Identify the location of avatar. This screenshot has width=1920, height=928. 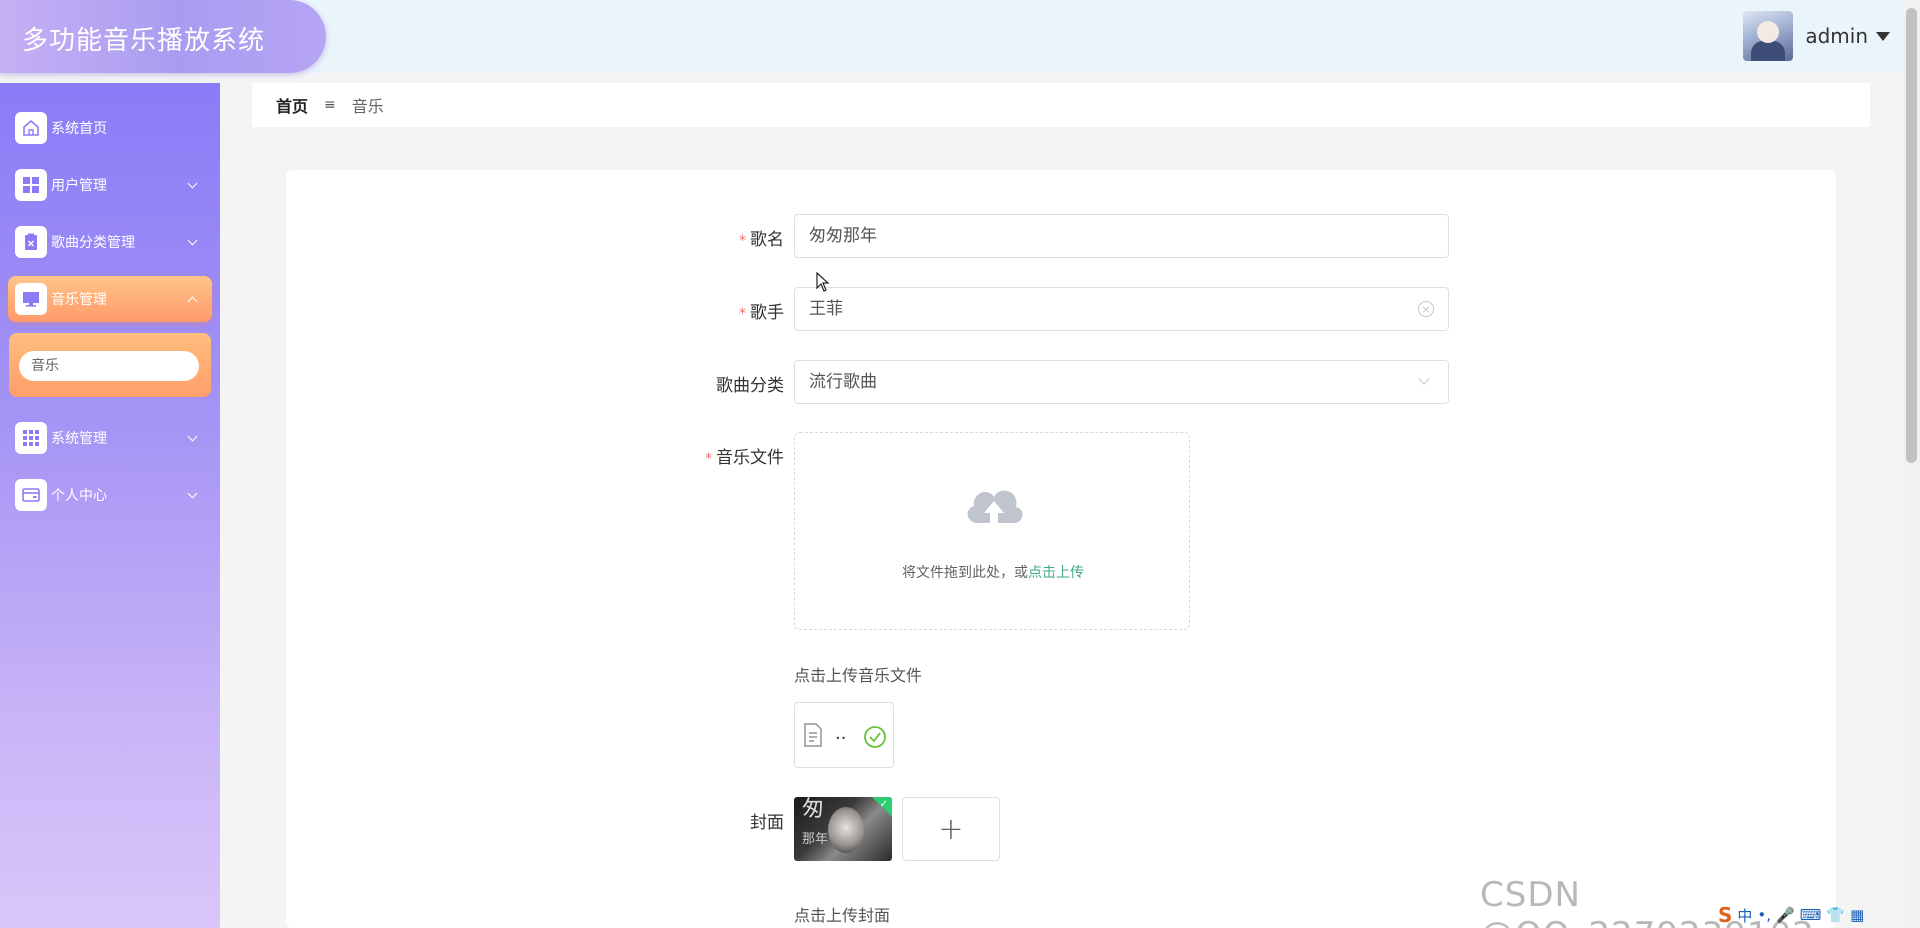
(1768, 36).